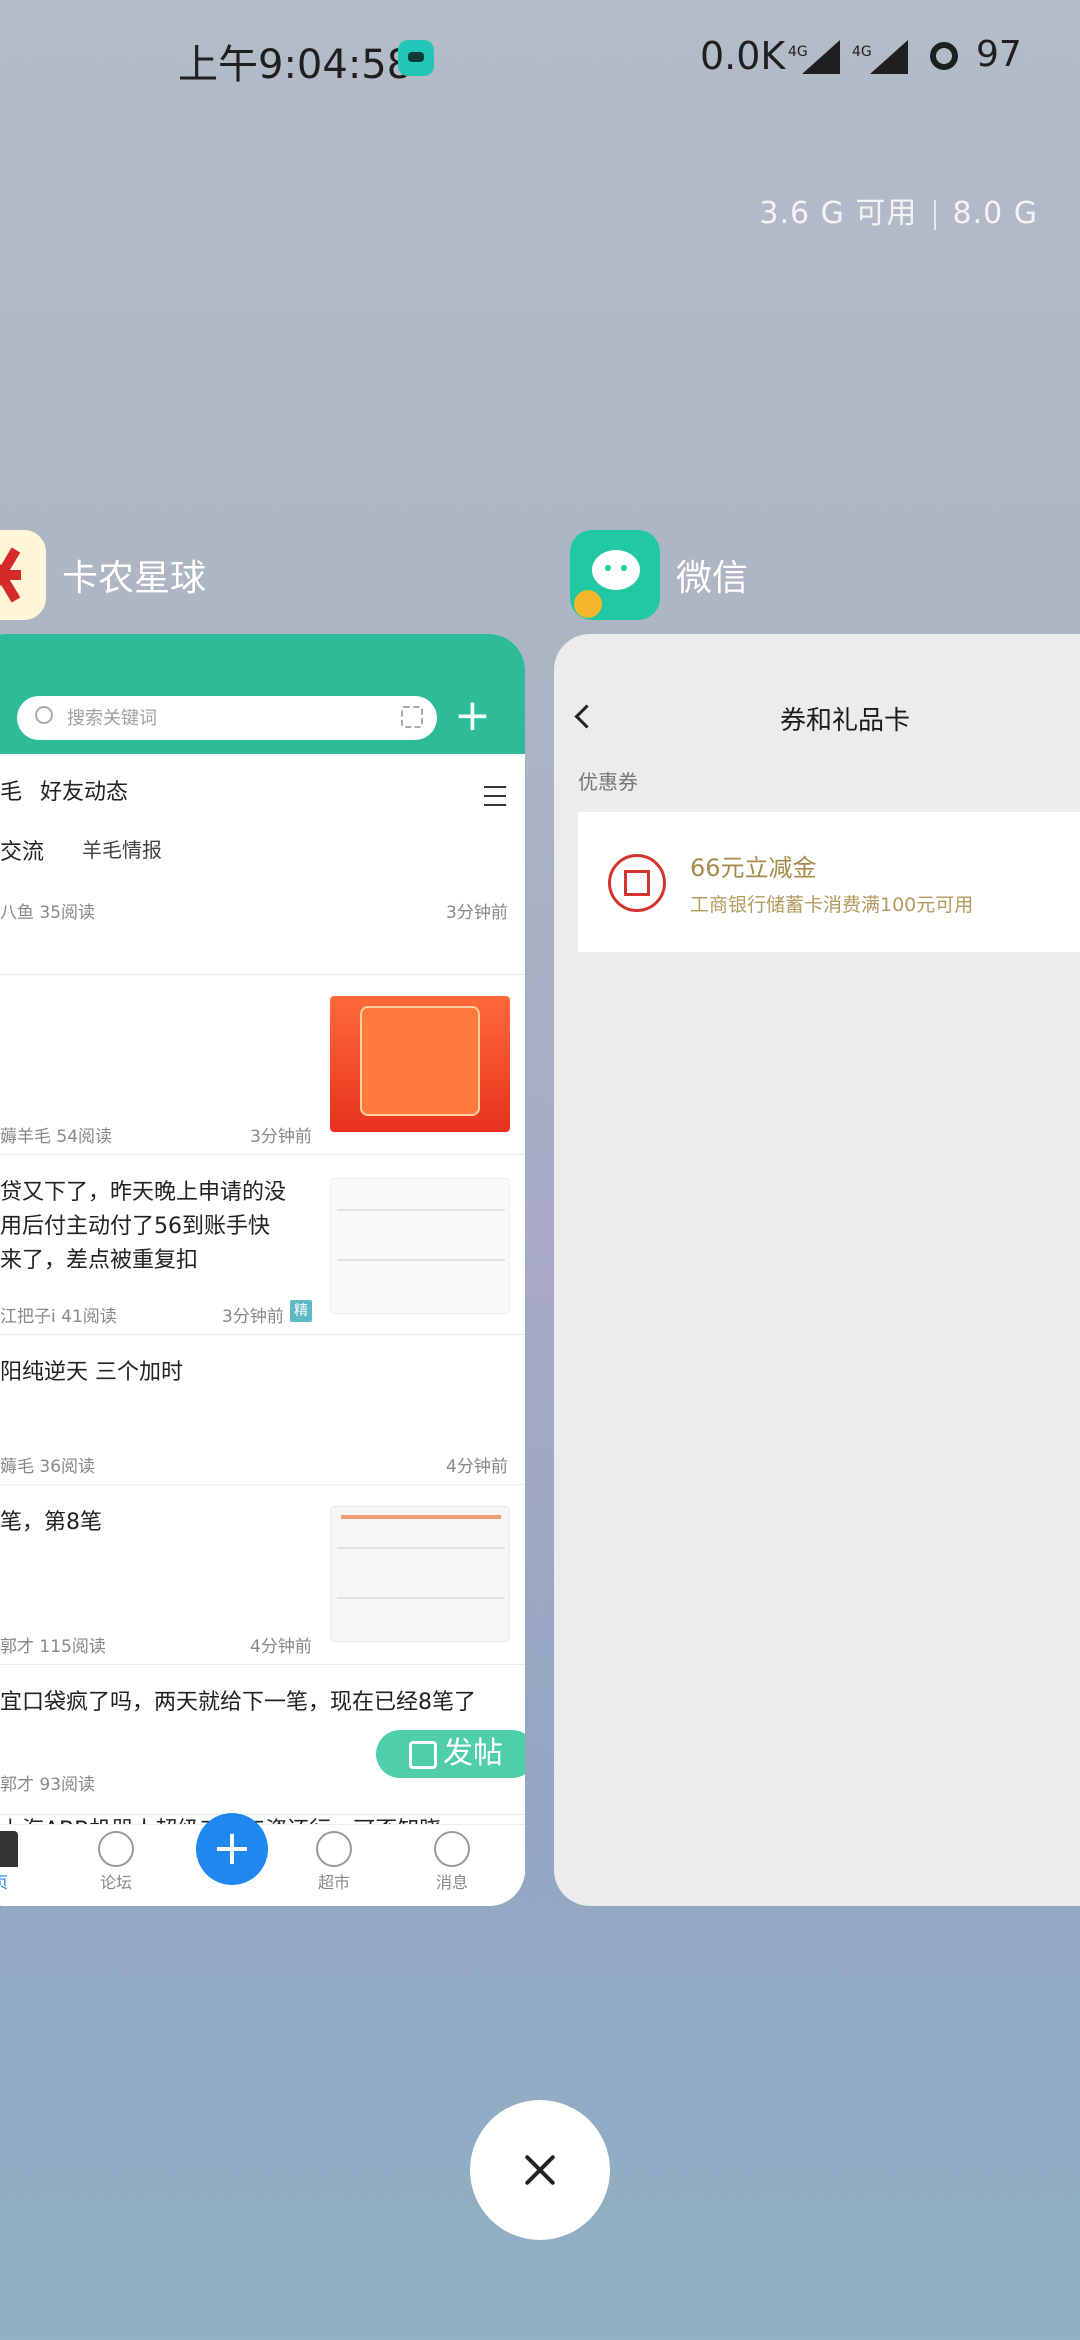 The height and width of the screenshot is (2340, 1080). Describe the element at coordinates (112, 718) in the screenshot. I see `search-placeholder: 搜索关键词` at that location.